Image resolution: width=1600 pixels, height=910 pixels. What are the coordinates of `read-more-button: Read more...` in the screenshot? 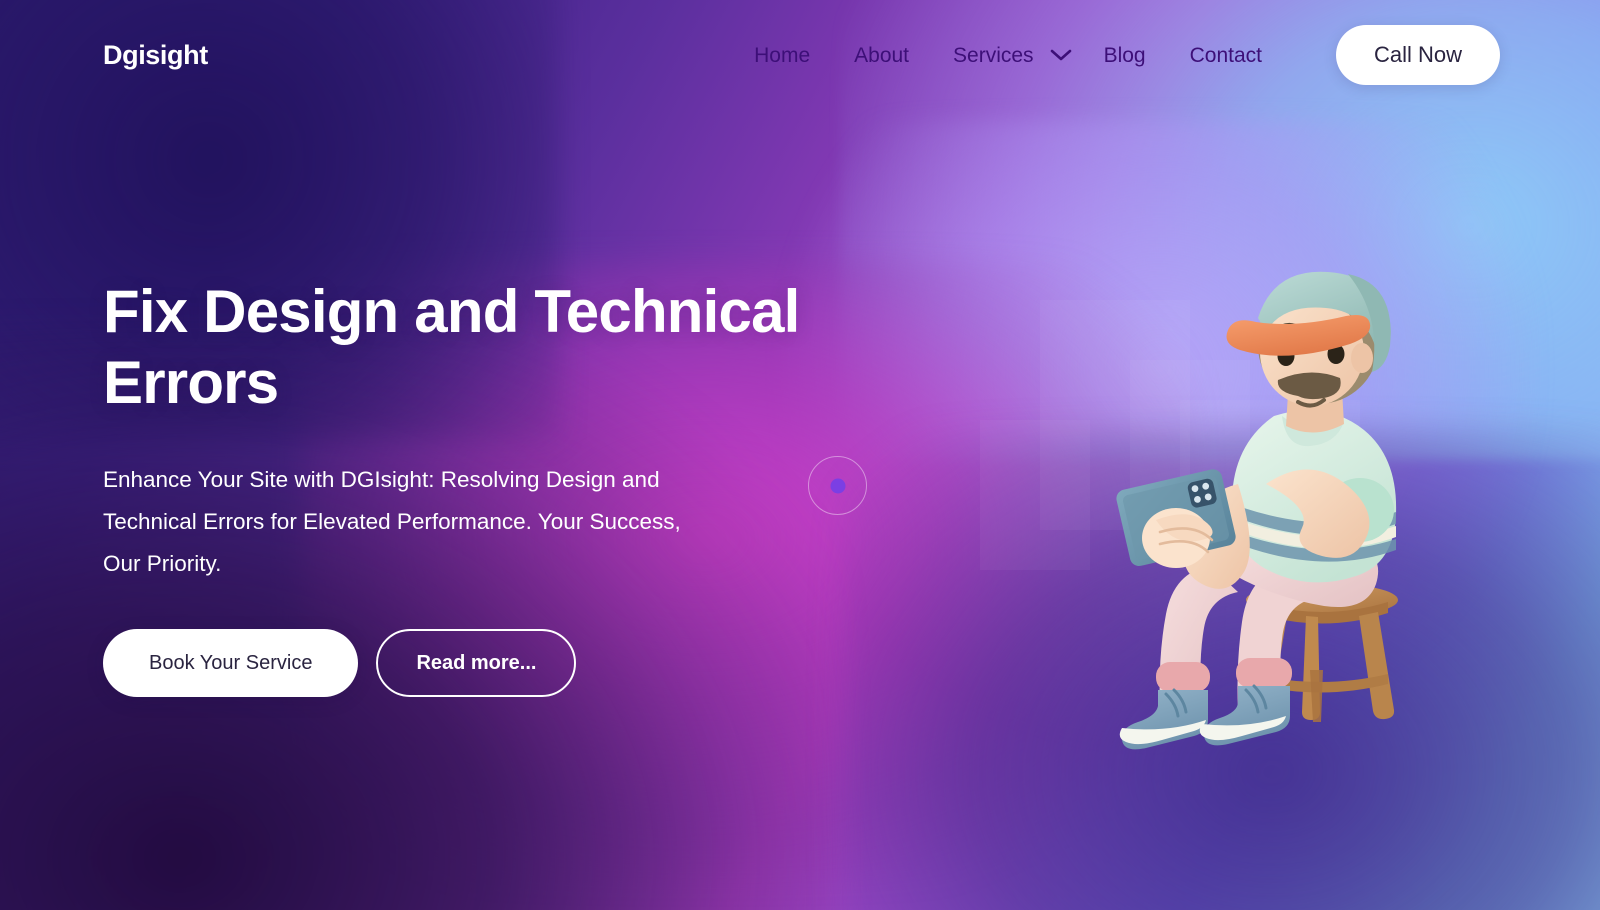 It's located at (476, 662).